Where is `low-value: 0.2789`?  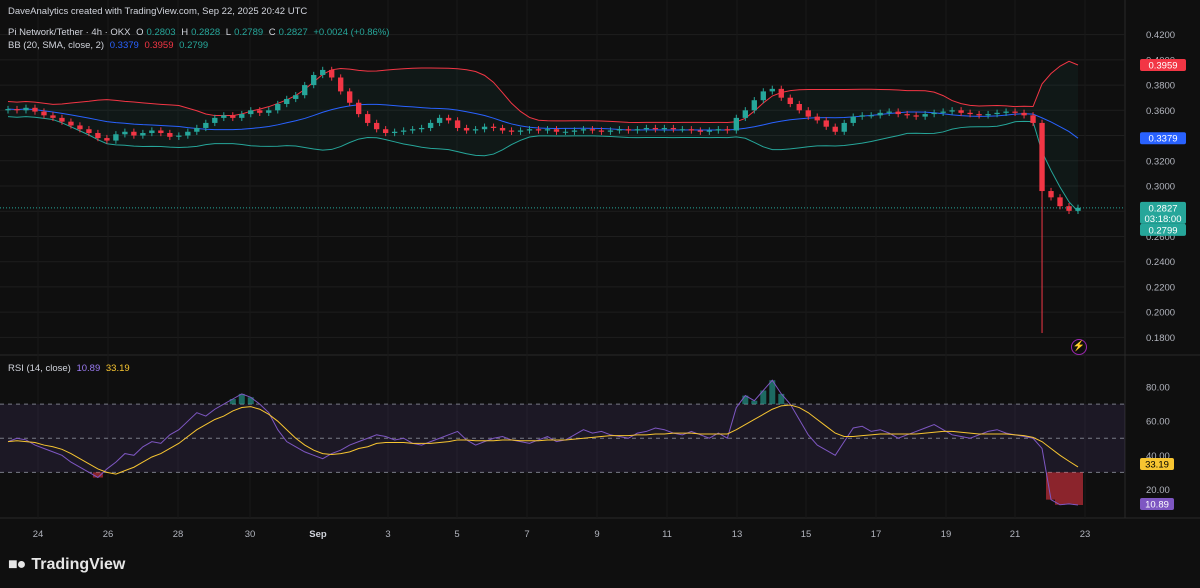
low-value: 0.2789 is located at coordinates (249, 32).